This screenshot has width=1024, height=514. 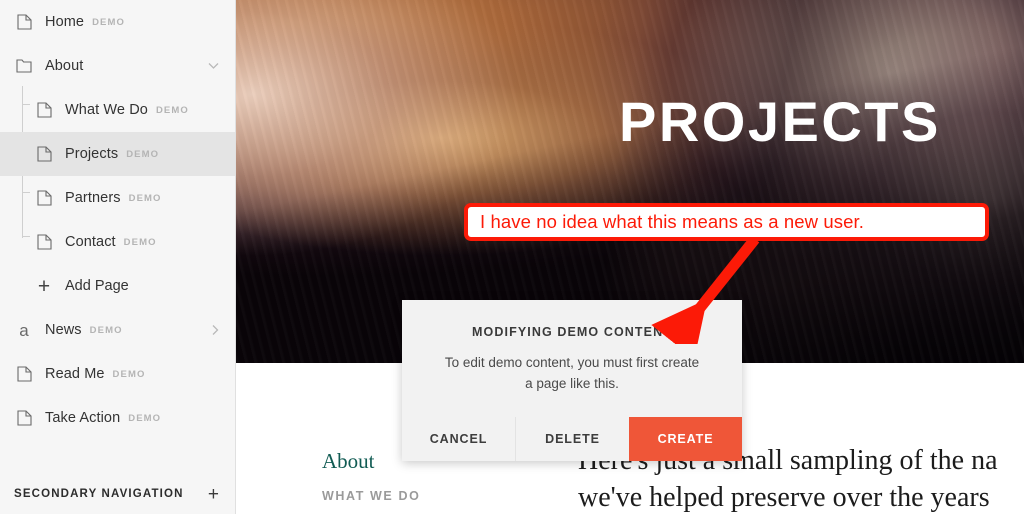 I want to click on blog-a-icon: a, so click(x=24, y=330).